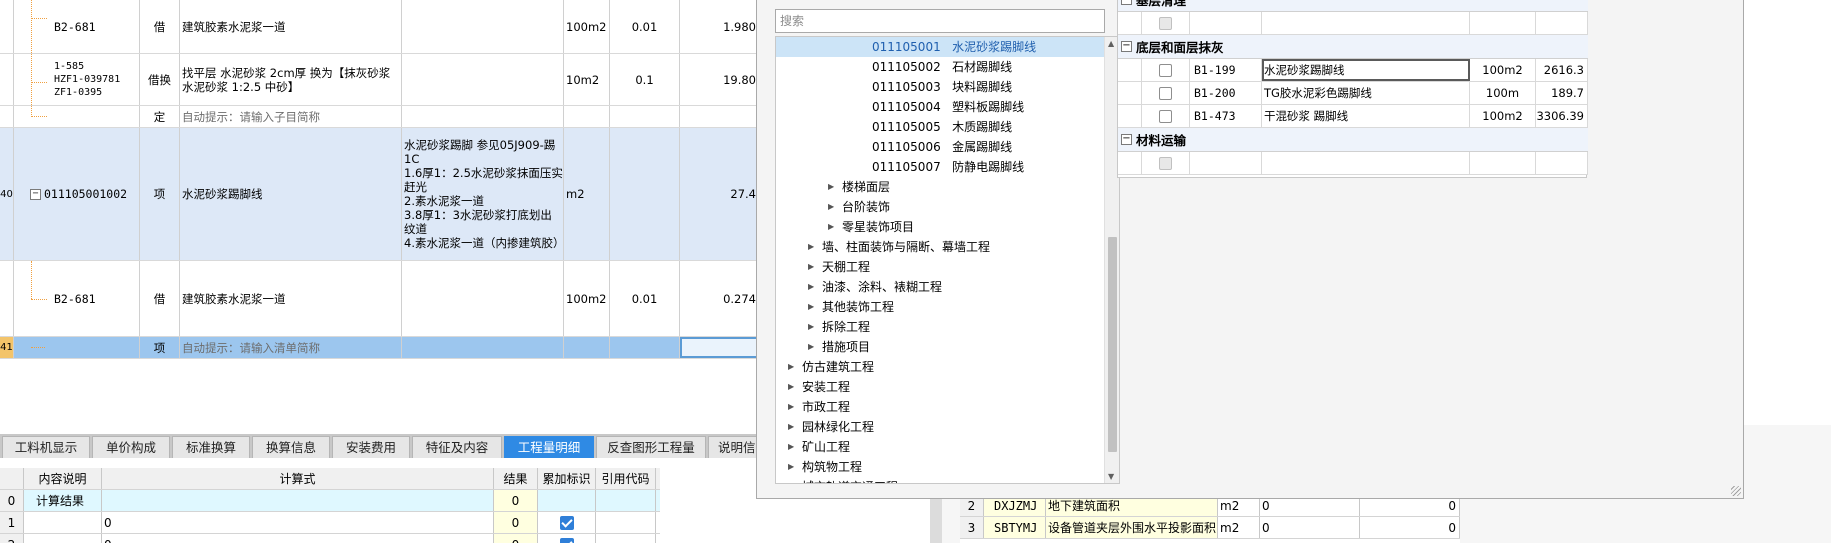 This screenshot has height=543, width=1831. Describe the element at coordinates (941, 47) in the screenshot. I see `tree-node: 011105001 水泥砂浆踢脚线` at that location.